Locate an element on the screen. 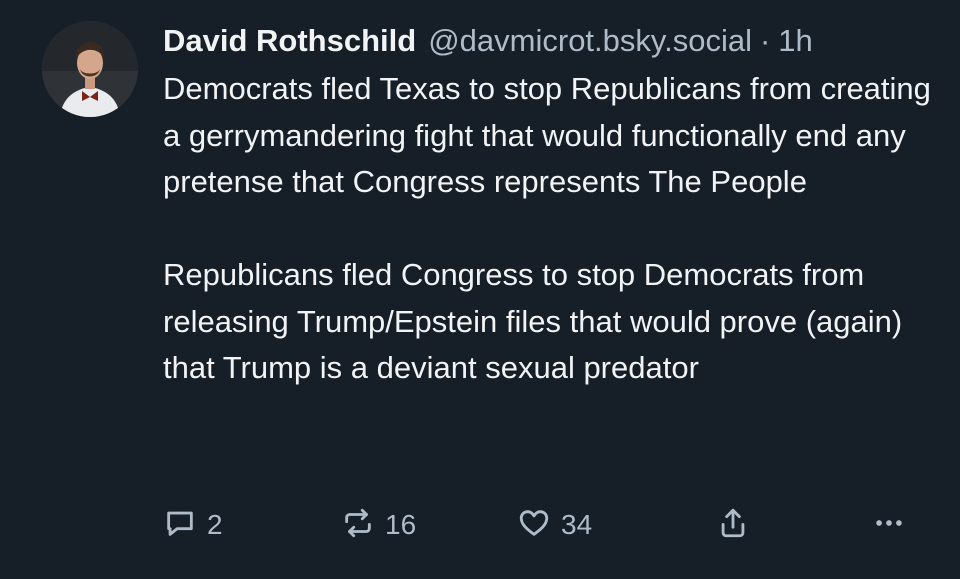 This screenshot has width=960, height=579. reply-count: 2 is located at coordinates (215, 524).